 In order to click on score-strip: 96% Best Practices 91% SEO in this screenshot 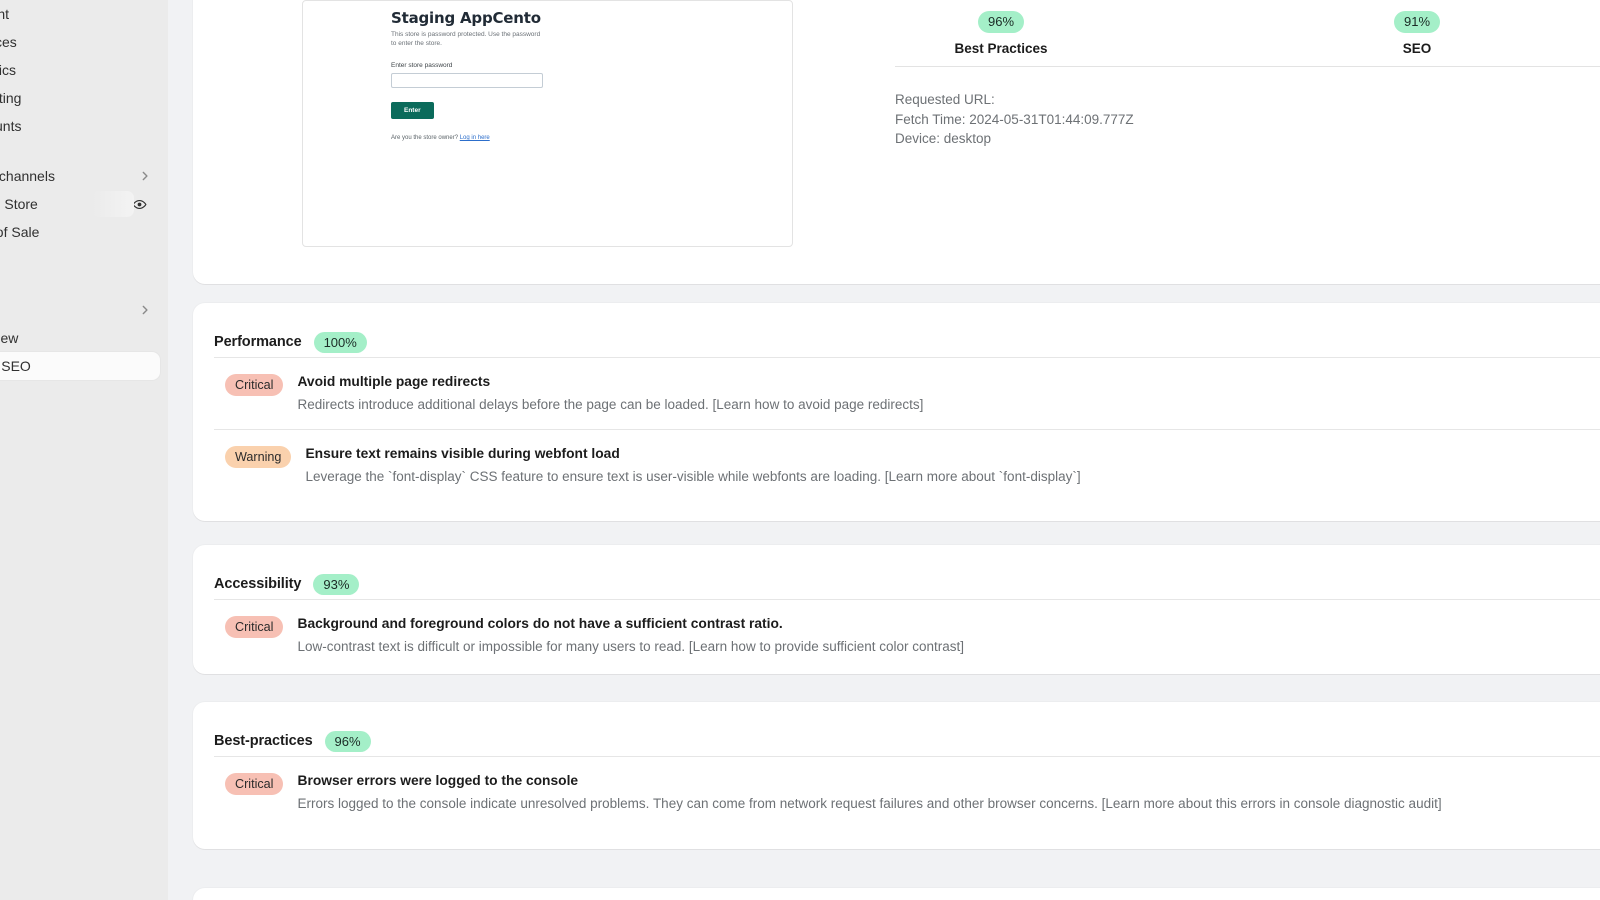, I will do `click(1196, 33)`.